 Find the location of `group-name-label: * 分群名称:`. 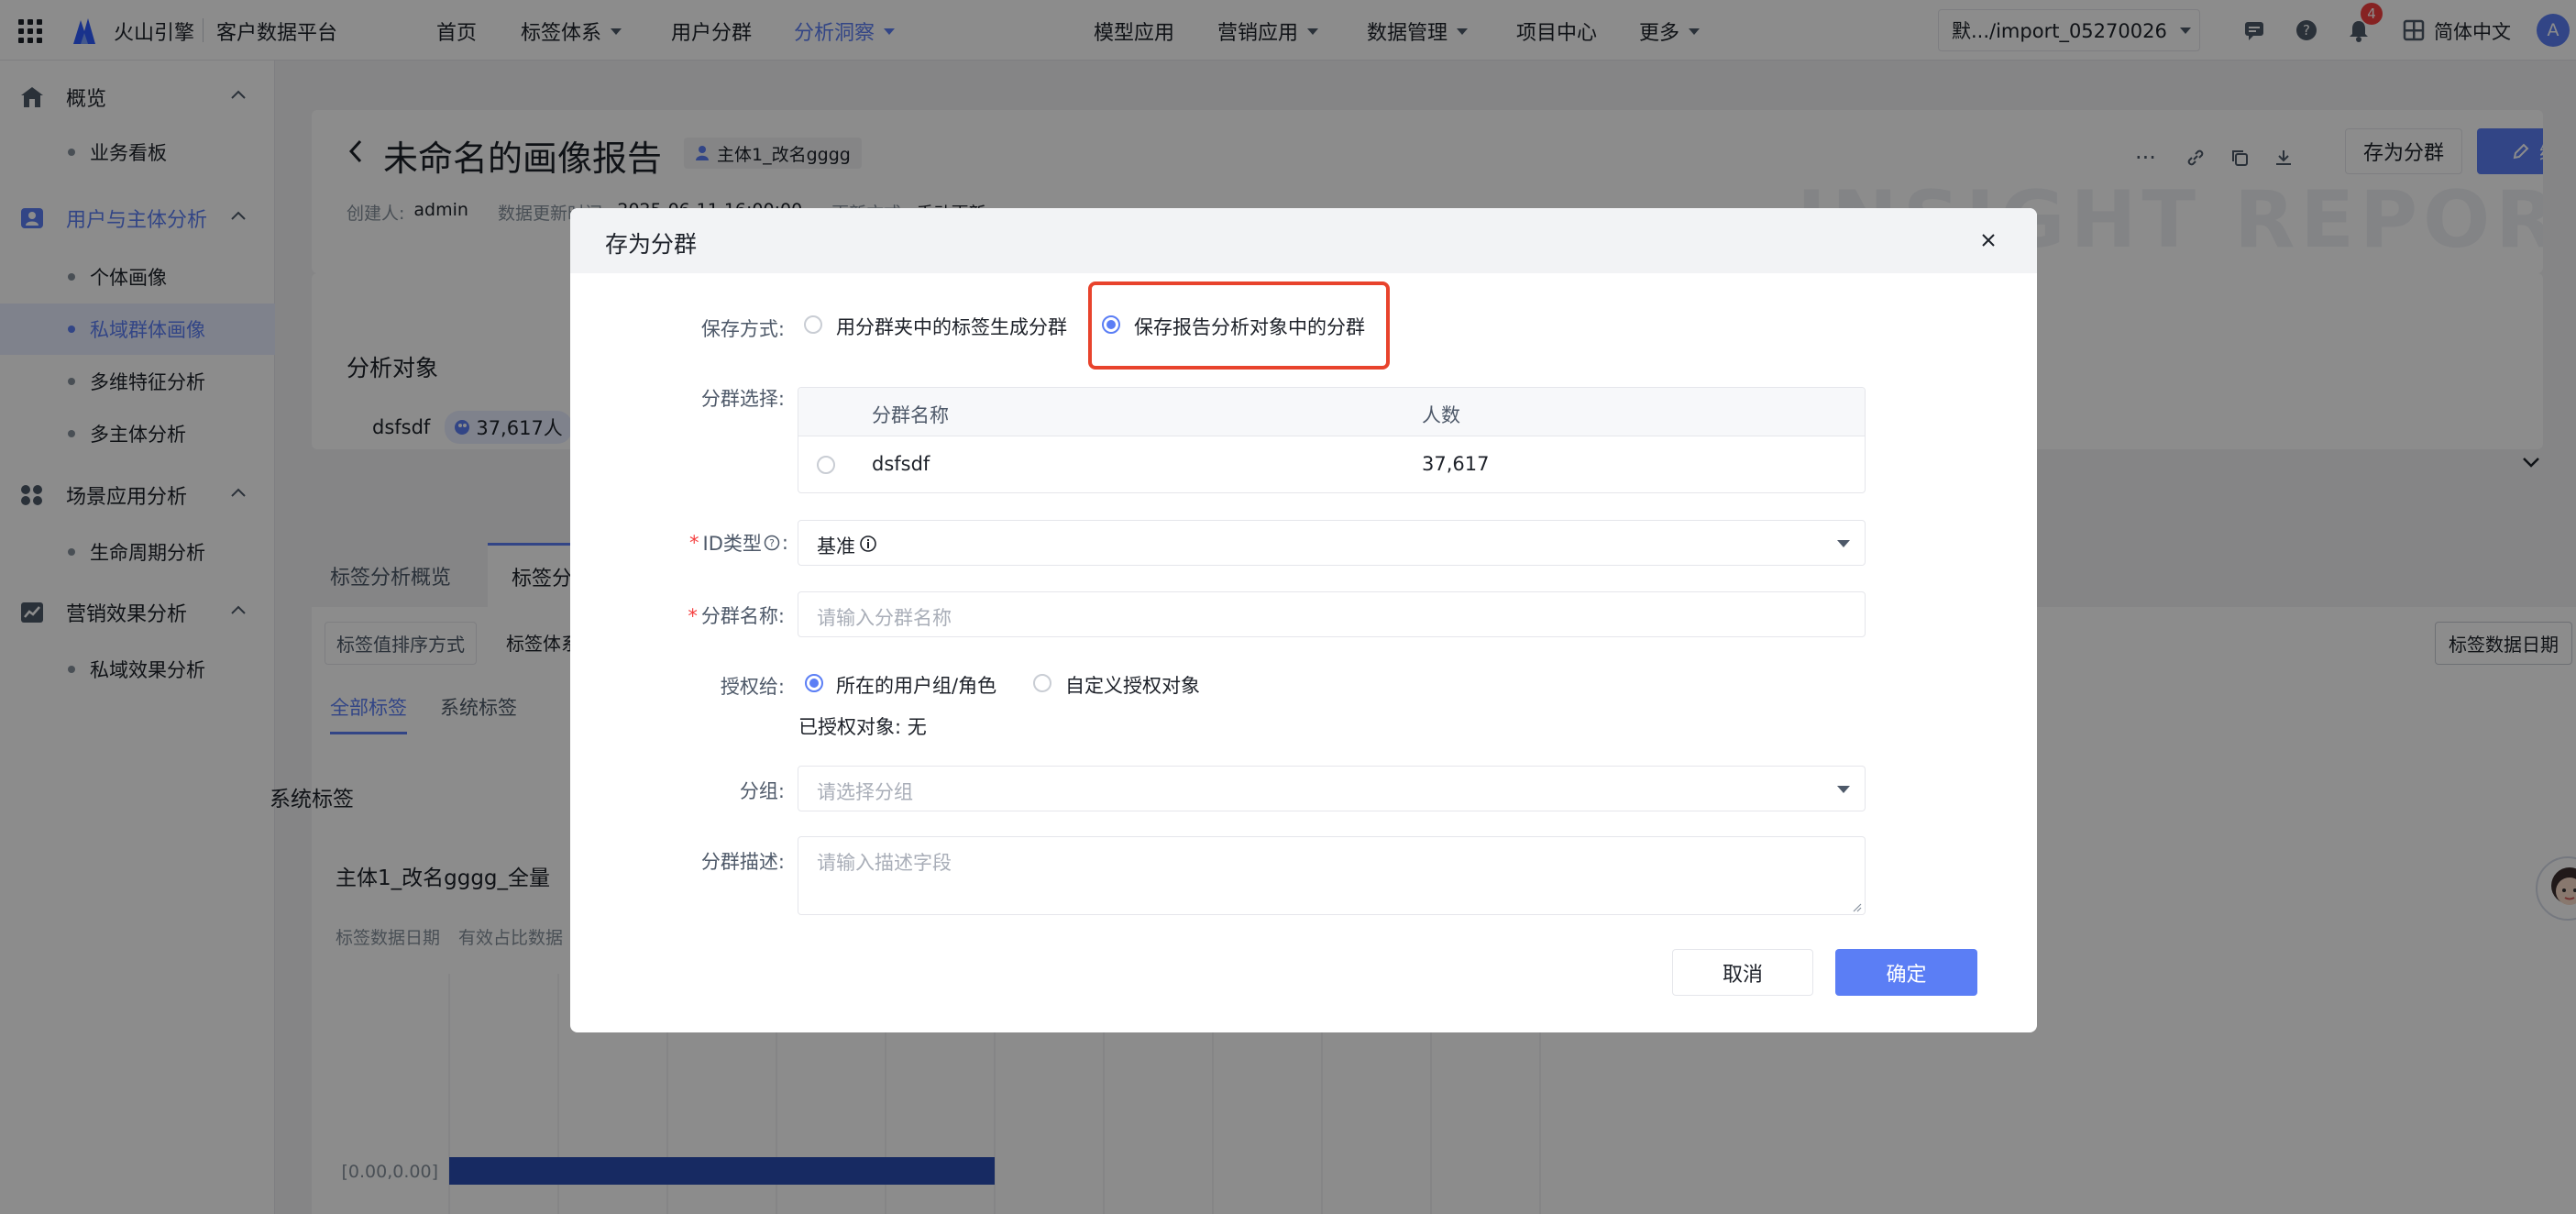

group-name-label: * 分群名称: is located at coordinates (736, 616).